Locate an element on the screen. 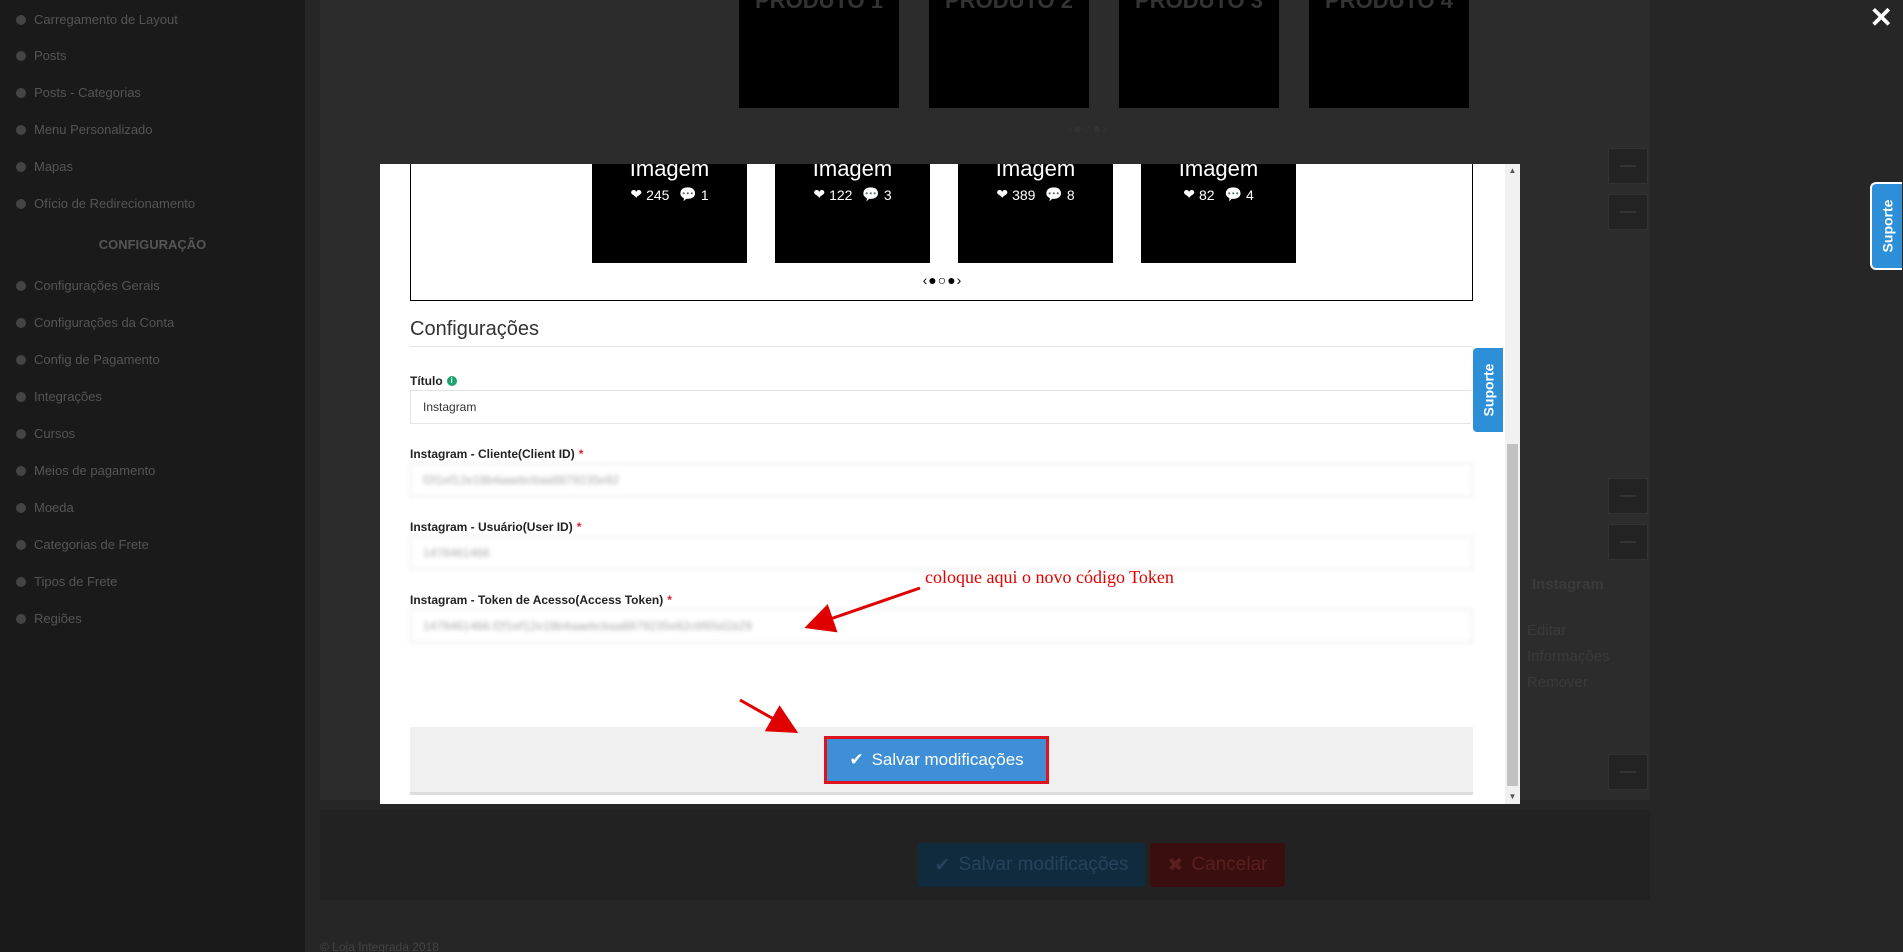 Image resolution: width=1903 pixels, height=952 pixels. sidebar-item-tipos-frete: Tipos de Frete is located at coordinates (66, 581).